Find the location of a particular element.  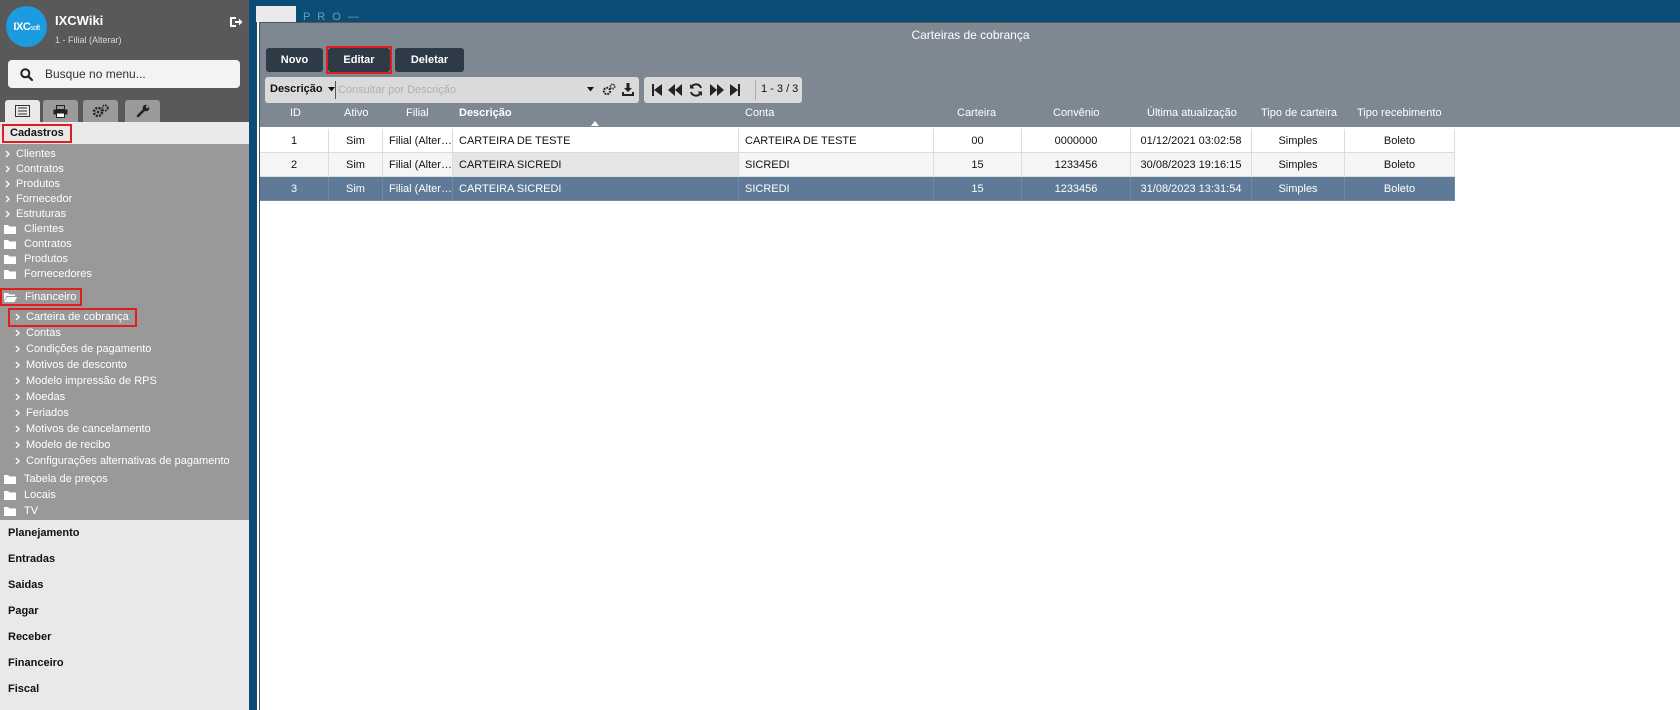

deletar-button: Deletar is located at coordinates (429, 60).